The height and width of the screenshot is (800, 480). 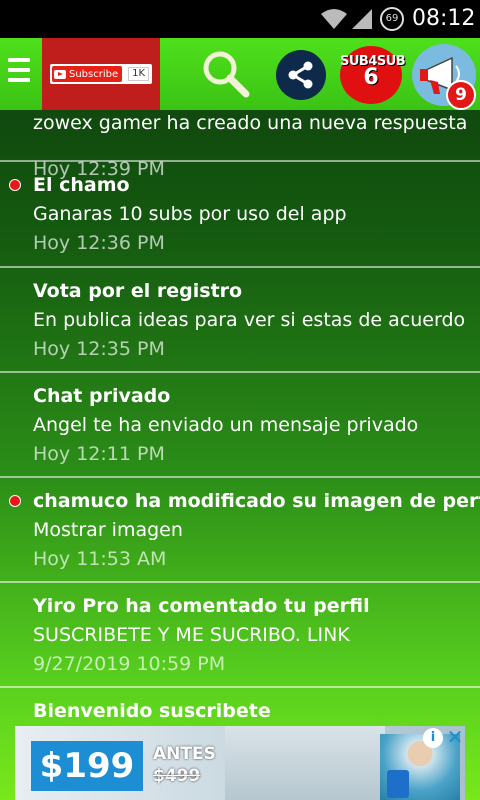 What do you see at coordinates (334, 19) in the screenshot?
I see `wifi-icon` at bounding box center [334, 19].